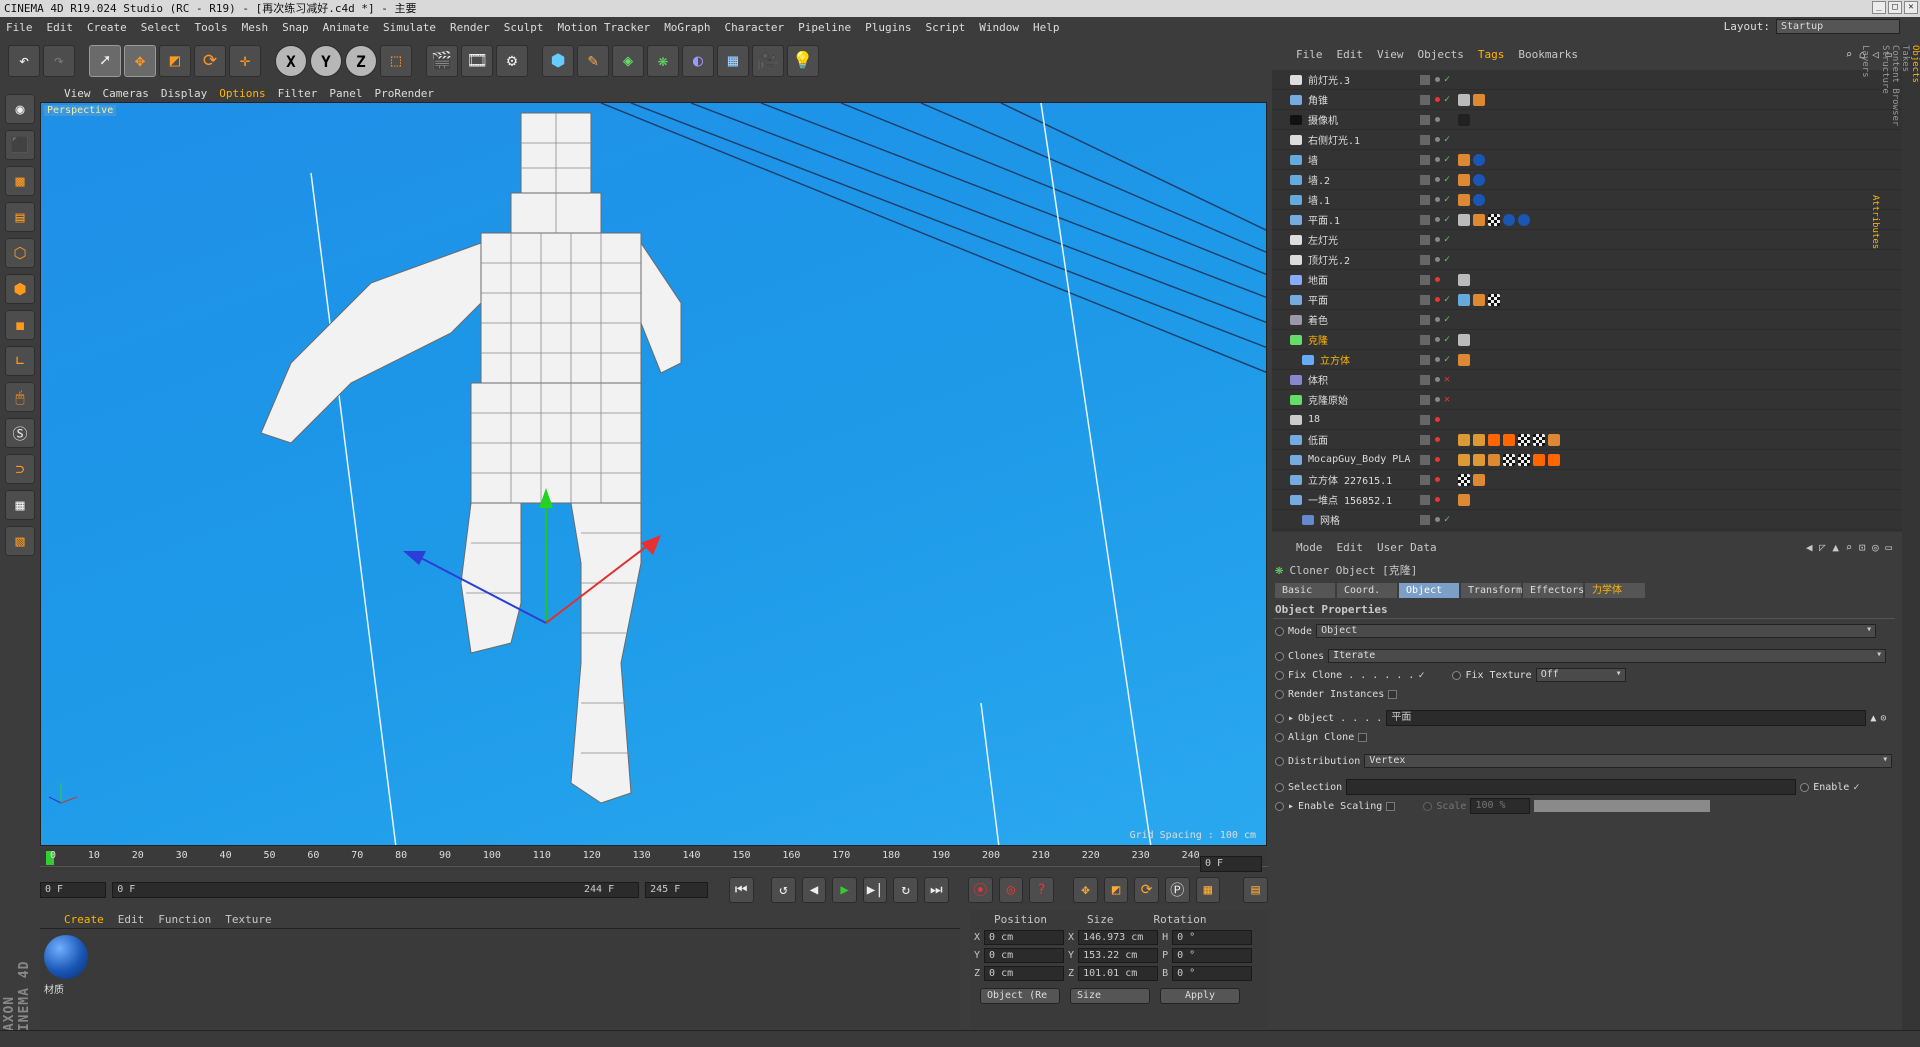 The height and width of the screenshot is (1047, 1920). What do you see at coordinates (1587, 380) in the screenshot?
I see `object-row: 体积 ✕` at bounding box center [1587, 380].